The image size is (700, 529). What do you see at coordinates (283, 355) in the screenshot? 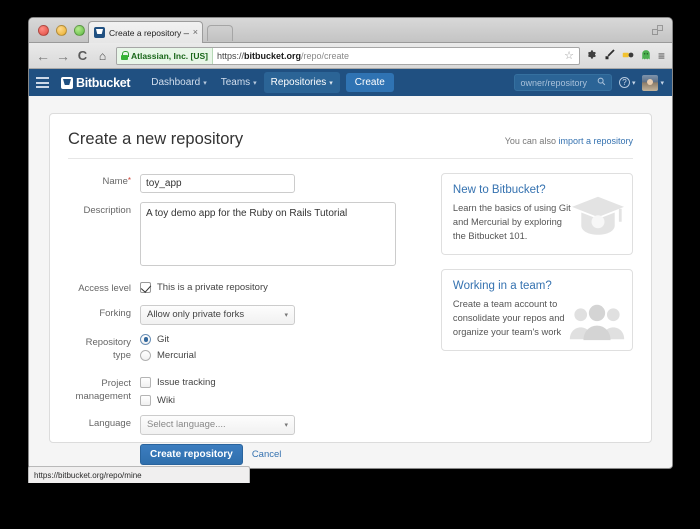
I see `repository-type-option-mercurial: Mercurial` at bounding box center [283, 355].